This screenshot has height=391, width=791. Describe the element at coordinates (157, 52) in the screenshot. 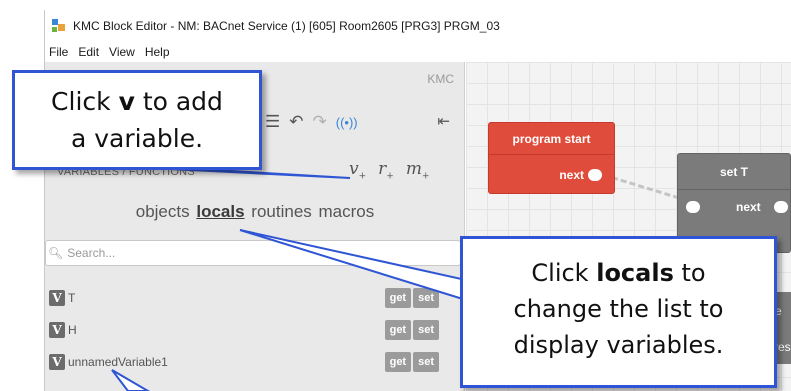

I see `menu-help: Help` at that location.